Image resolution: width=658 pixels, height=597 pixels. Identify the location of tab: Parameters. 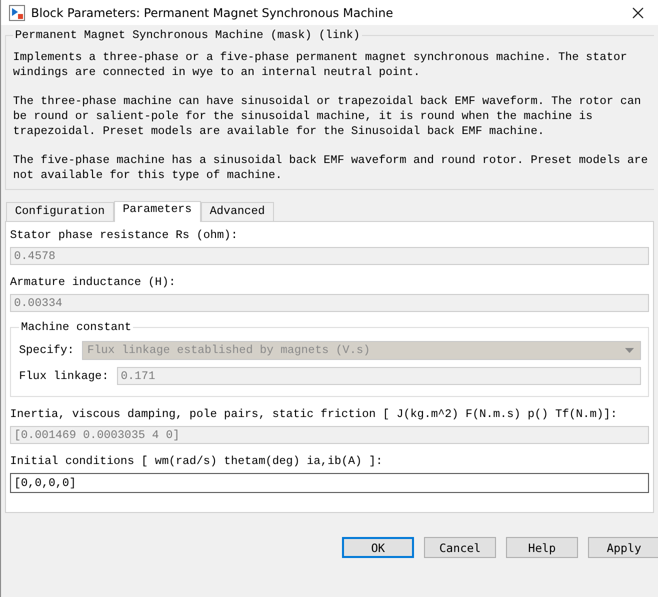
(157, 211).